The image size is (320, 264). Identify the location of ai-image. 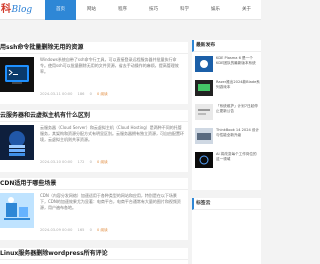
(204, 160).